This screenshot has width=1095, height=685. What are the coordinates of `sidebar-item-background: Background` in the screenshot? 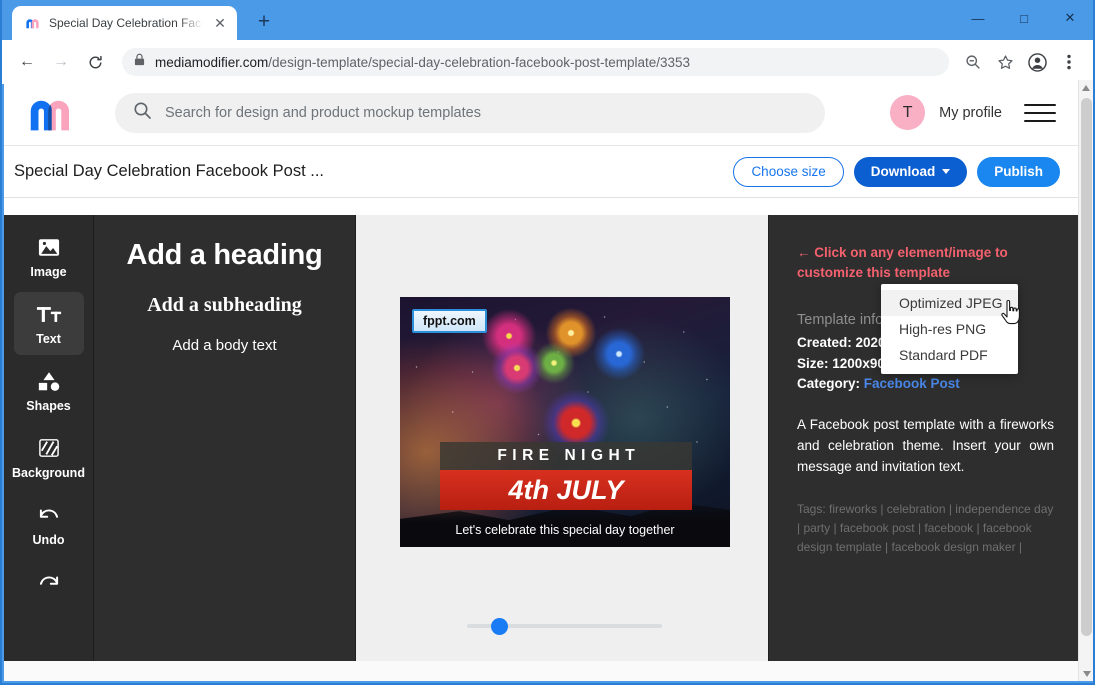 It's located at (48, 457).